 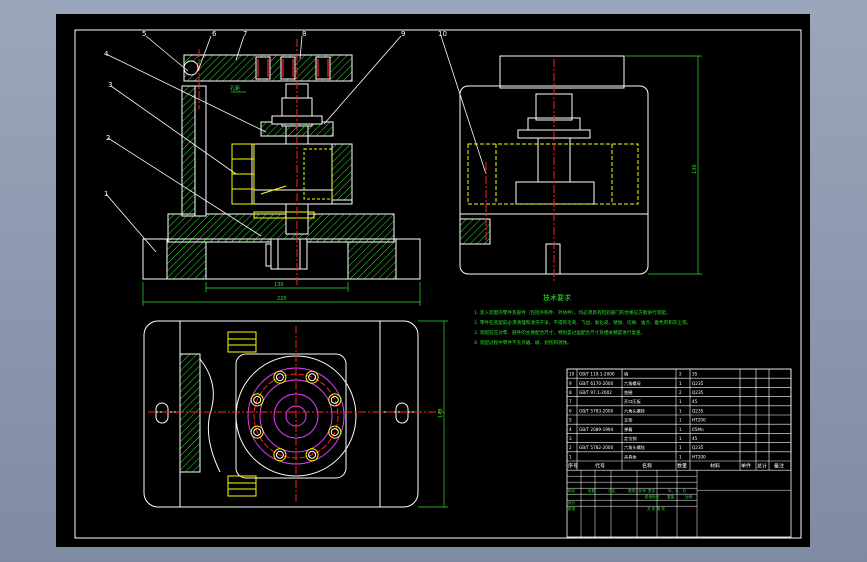 What do you see at coordinates (235, 88) in the screenshot?
I see `dim-slot: 孔距` at bounding box center [235, 88].